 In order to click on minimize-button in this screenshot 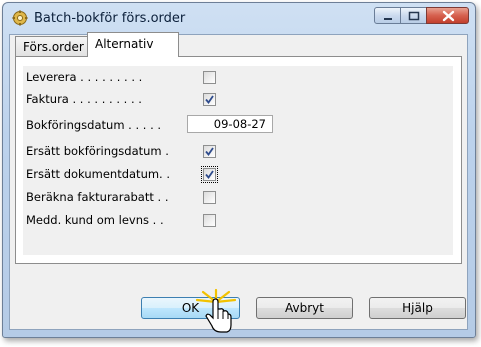, I will do `click(387, 15)`.